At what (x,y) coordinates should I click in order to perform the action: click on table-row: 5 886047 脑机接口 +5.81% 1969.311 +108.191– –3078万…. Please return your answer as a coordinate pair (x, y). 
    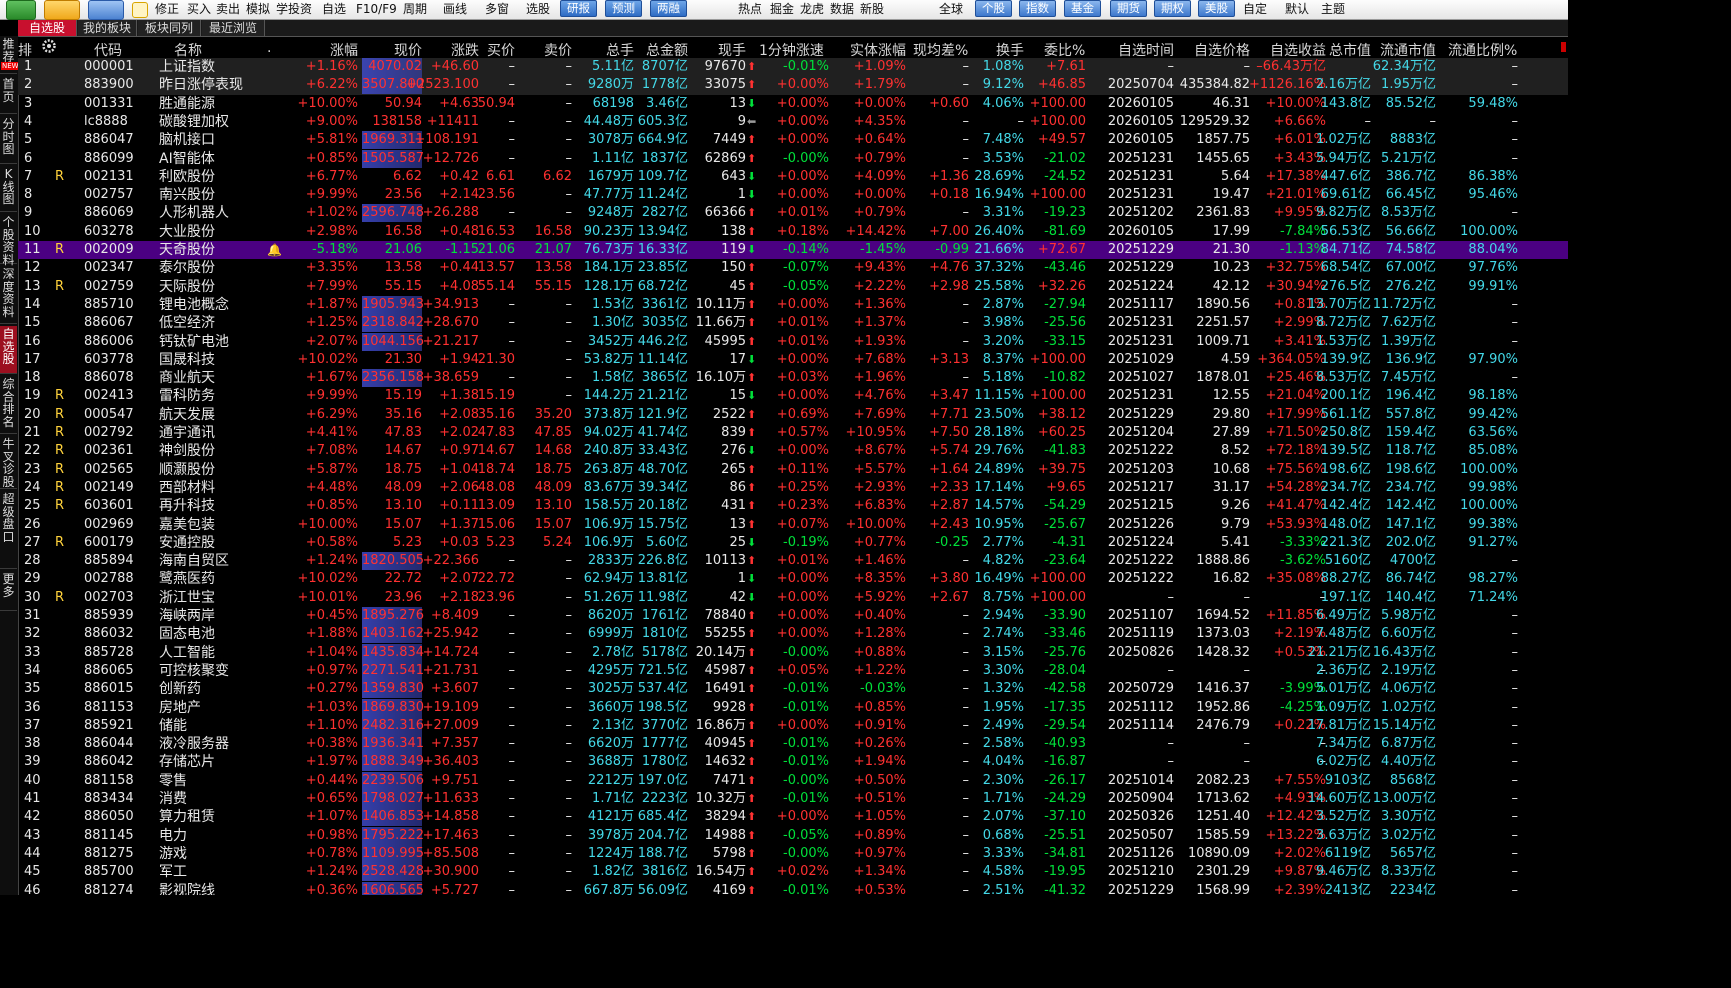
    Looking at the image, I should click on (793, 140).